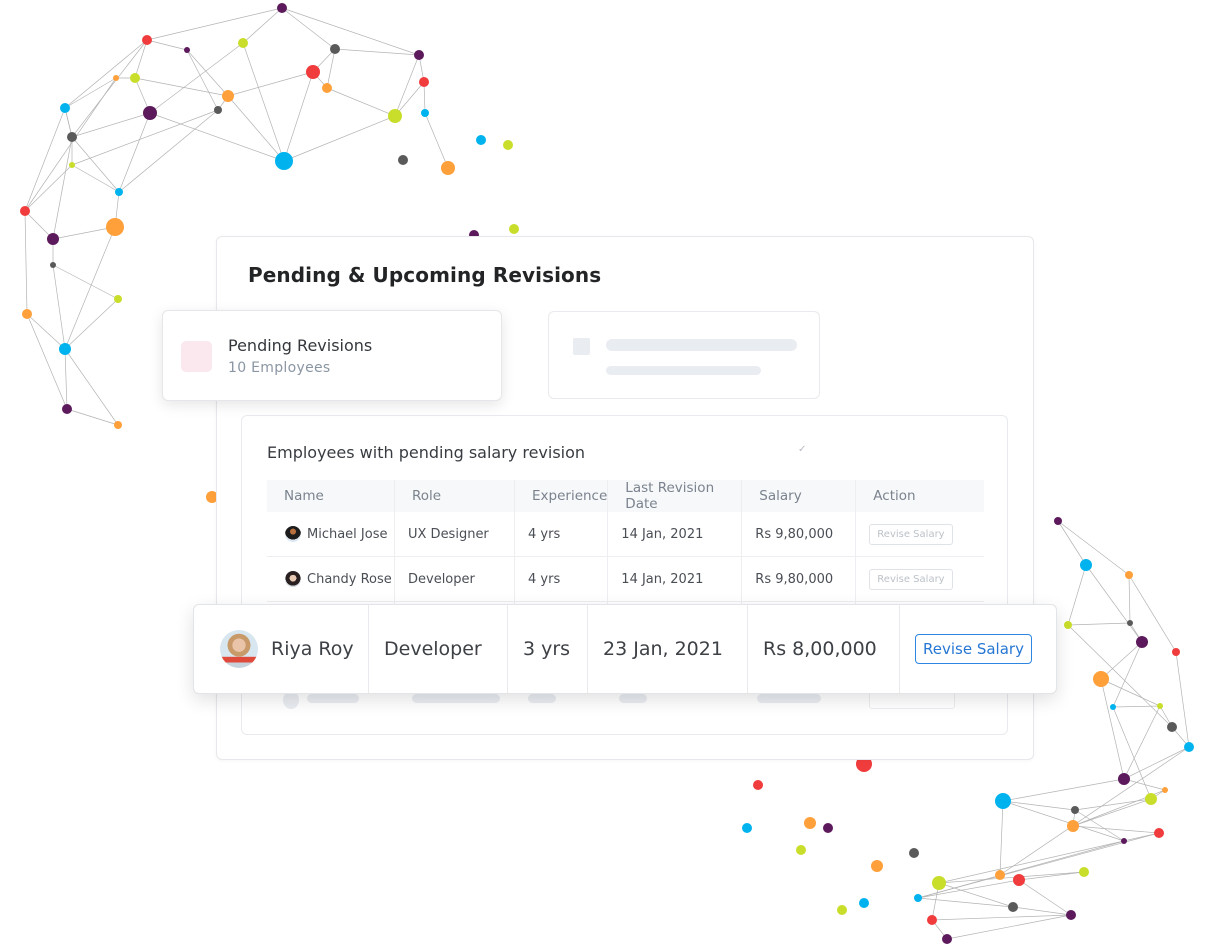 This screenshot has width=1217, height=946. I want to click on employee-action-cell: Revise Salary, so click(978, 649).